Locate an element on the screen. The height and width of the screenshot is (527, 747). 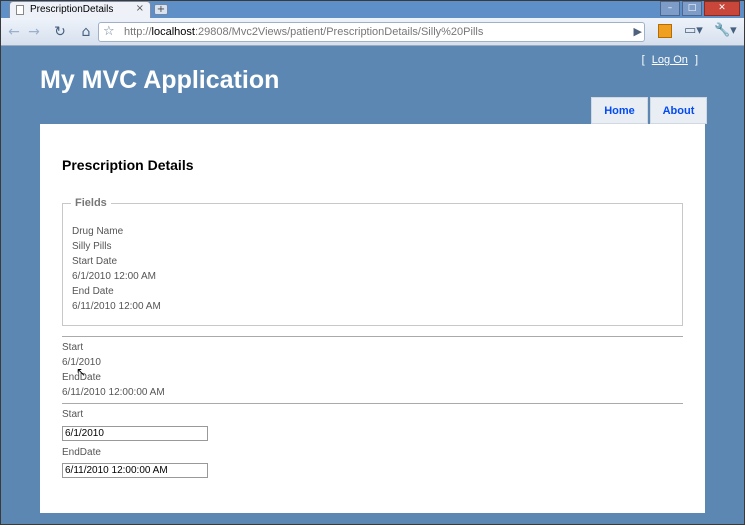
bracket-right: ] is located at coordinates (696, 60).